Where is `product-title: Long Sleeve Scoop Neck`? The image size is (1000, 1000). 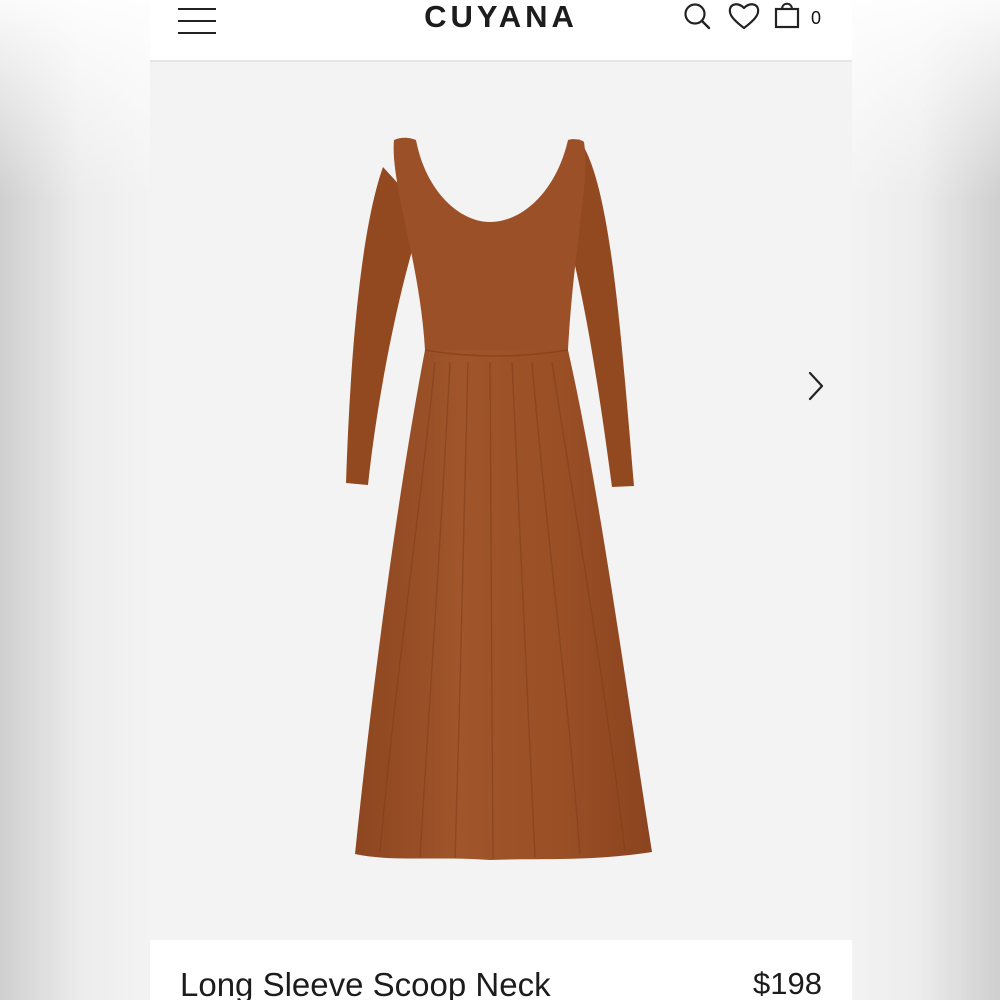 product-title: Long Sleeve Scoop Neck is located at coordinates (365, 983).